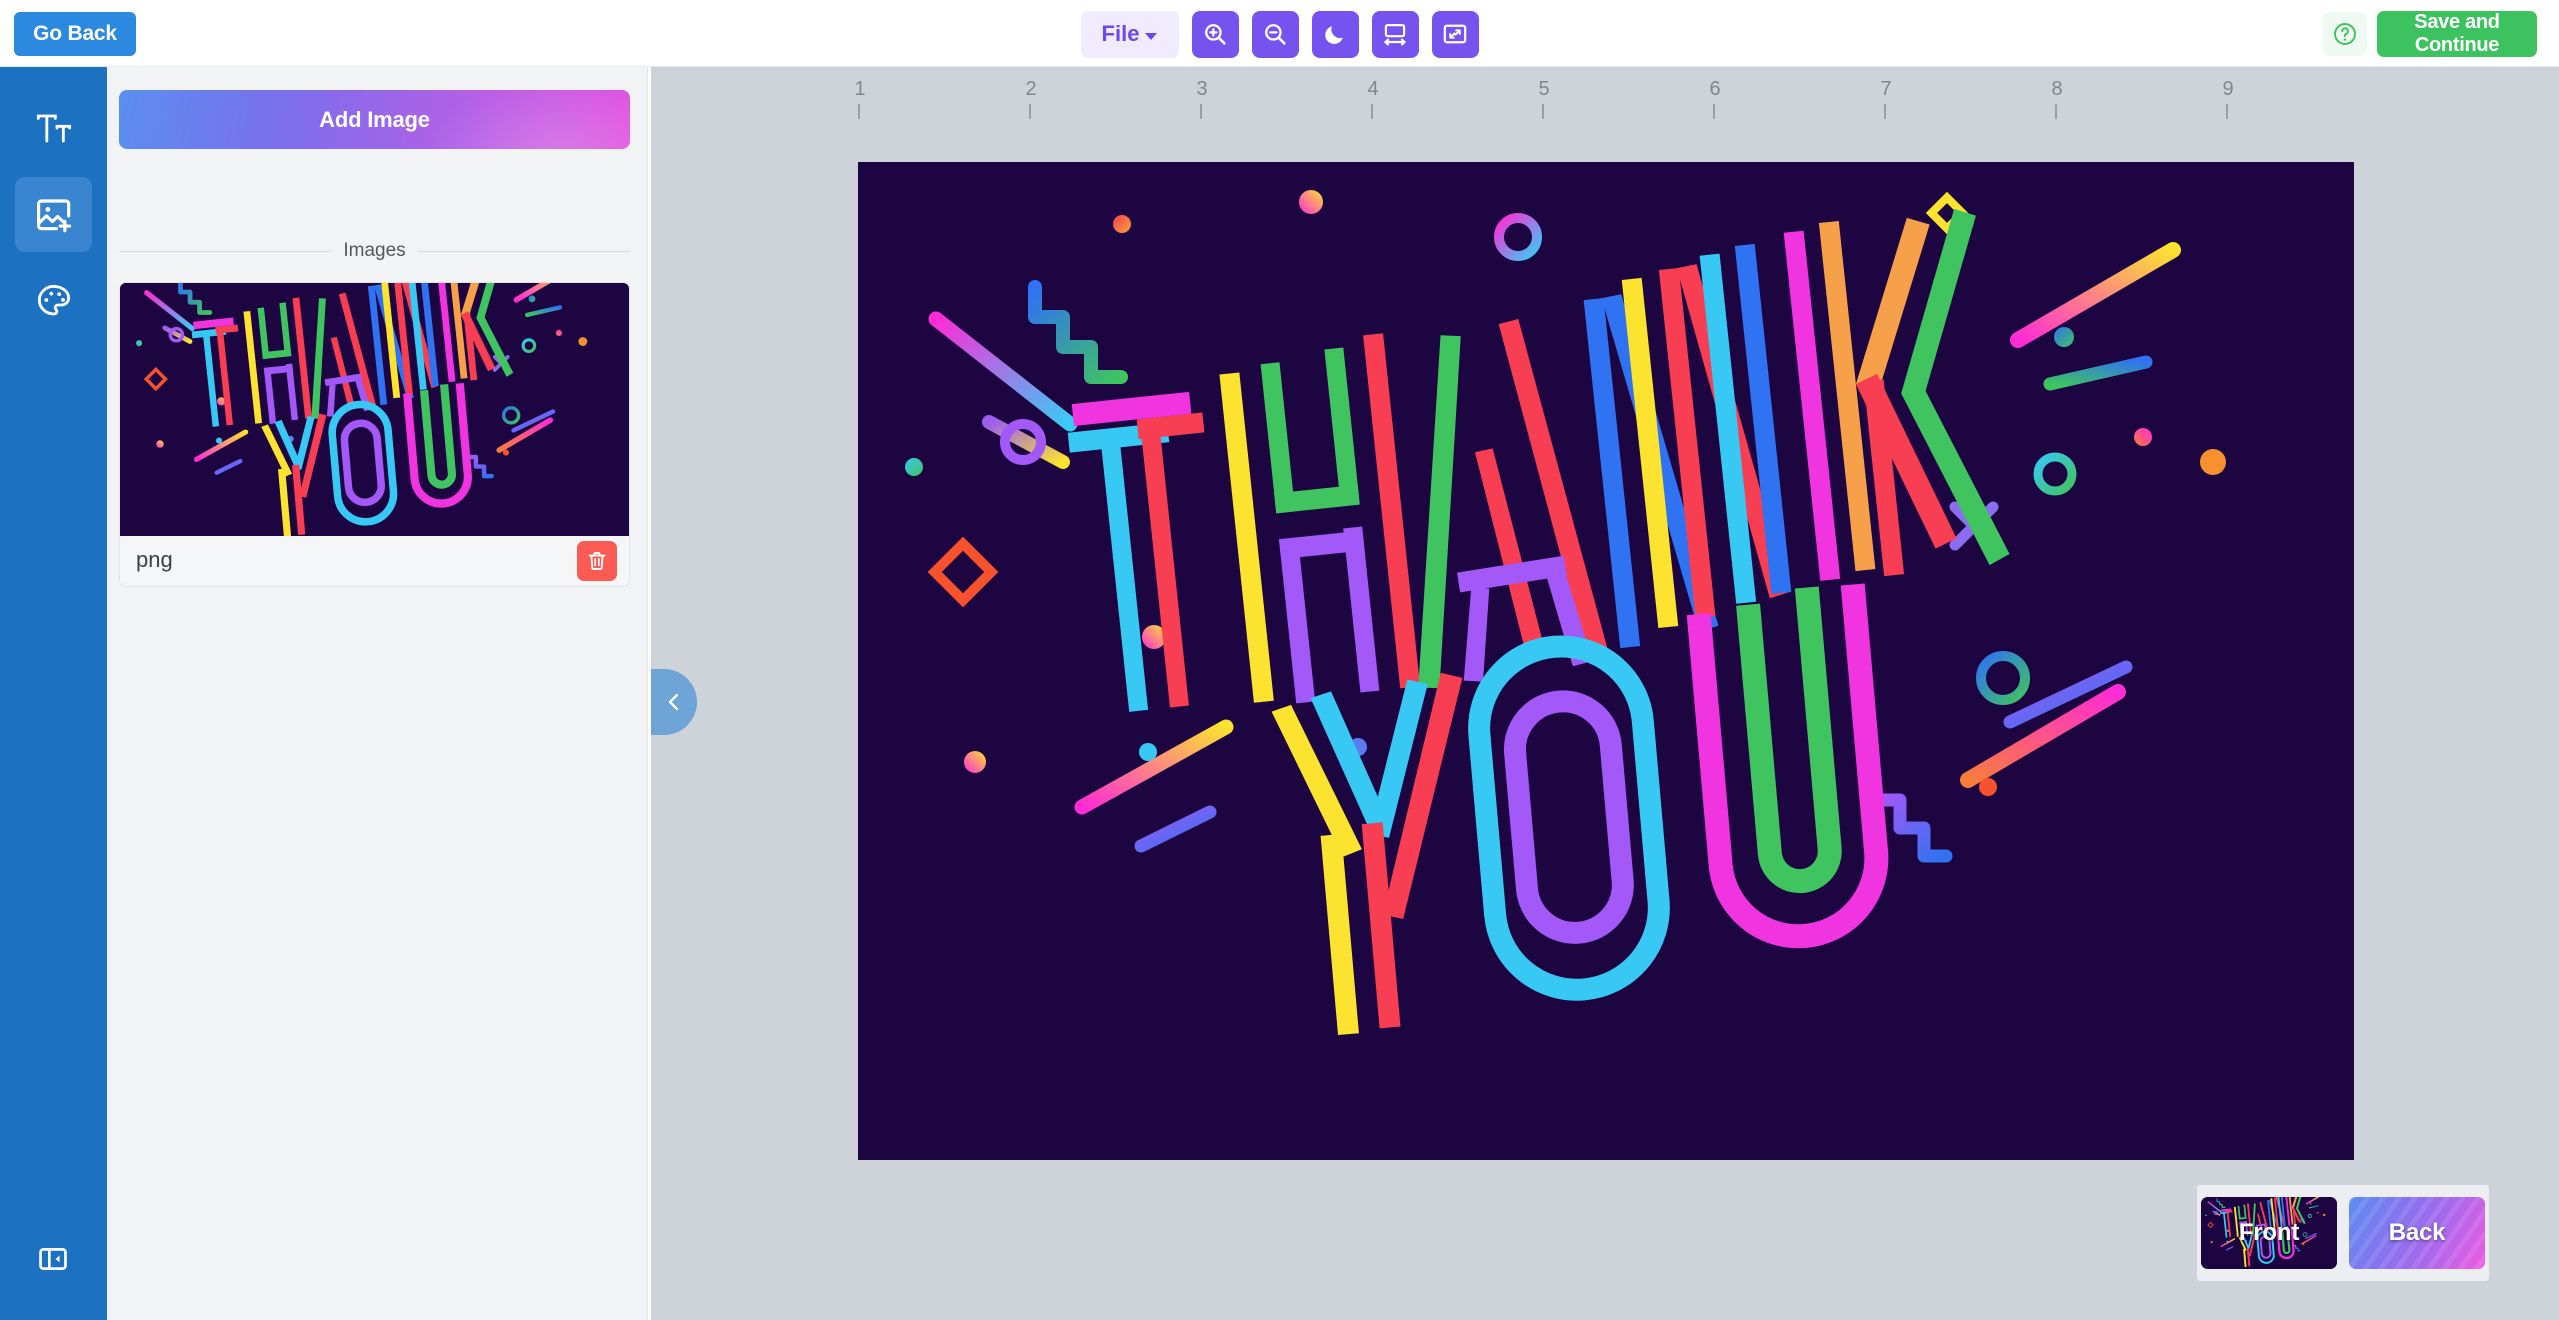 The image size is (2559, 1320). I want to click on horizontal-ruler: 1 2 3 4 5 6 7 8 9, so click(1605, 93).